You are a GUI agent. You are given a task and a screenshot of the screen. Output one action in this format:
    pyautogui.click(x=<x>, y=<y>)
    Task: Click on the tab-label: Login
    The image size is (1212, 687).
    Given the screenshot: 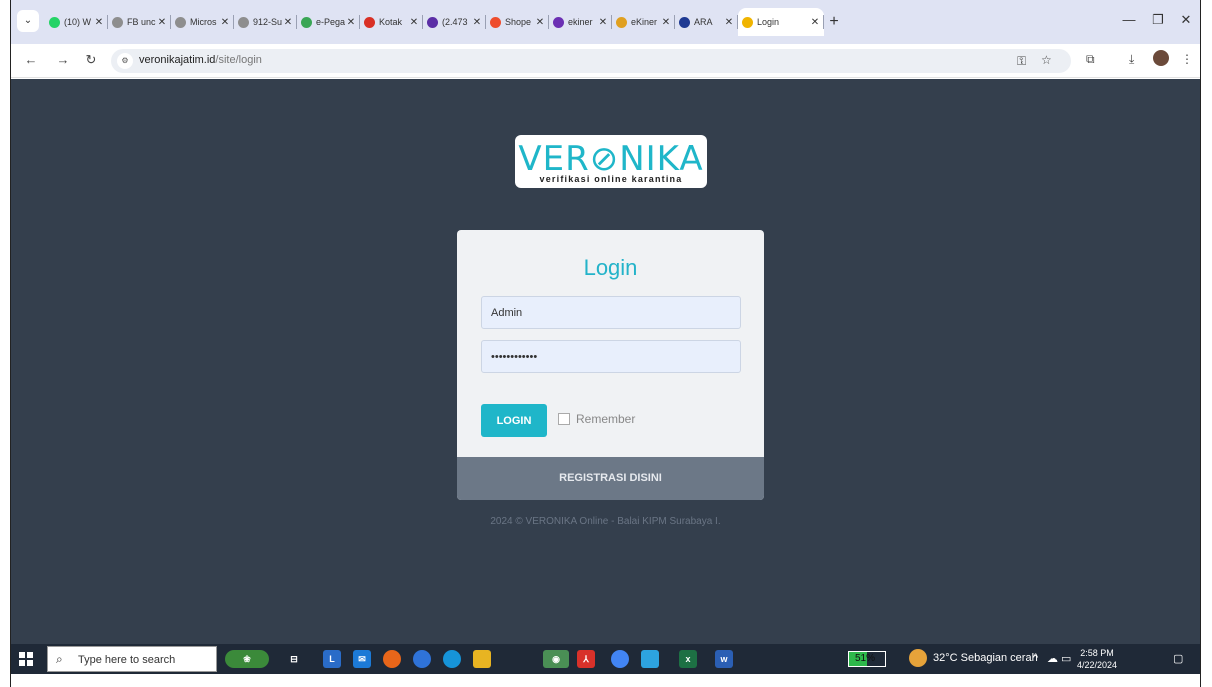 What is the action you would take?
    pyautogui.click(x=768, y=22)
    